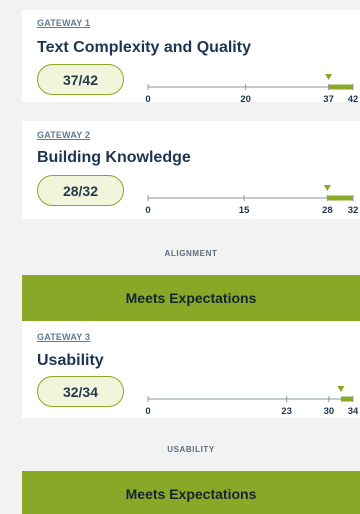 This screenshot has width=360, height=514. I want to click on scale-tick-label: 42, so click(353, 99).